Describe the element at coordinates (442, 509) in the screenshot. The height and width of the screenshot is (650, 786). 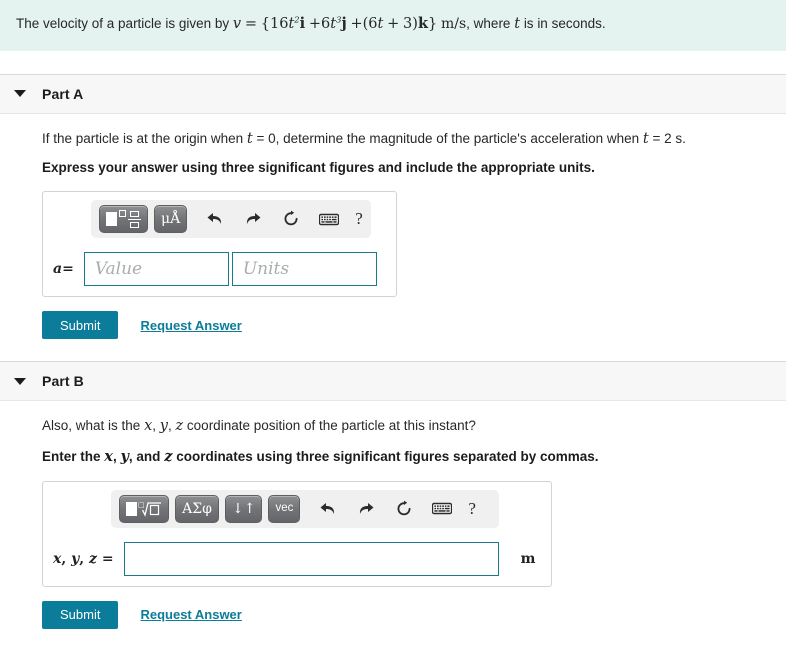
I see `keyboard-icon-b` at that location.